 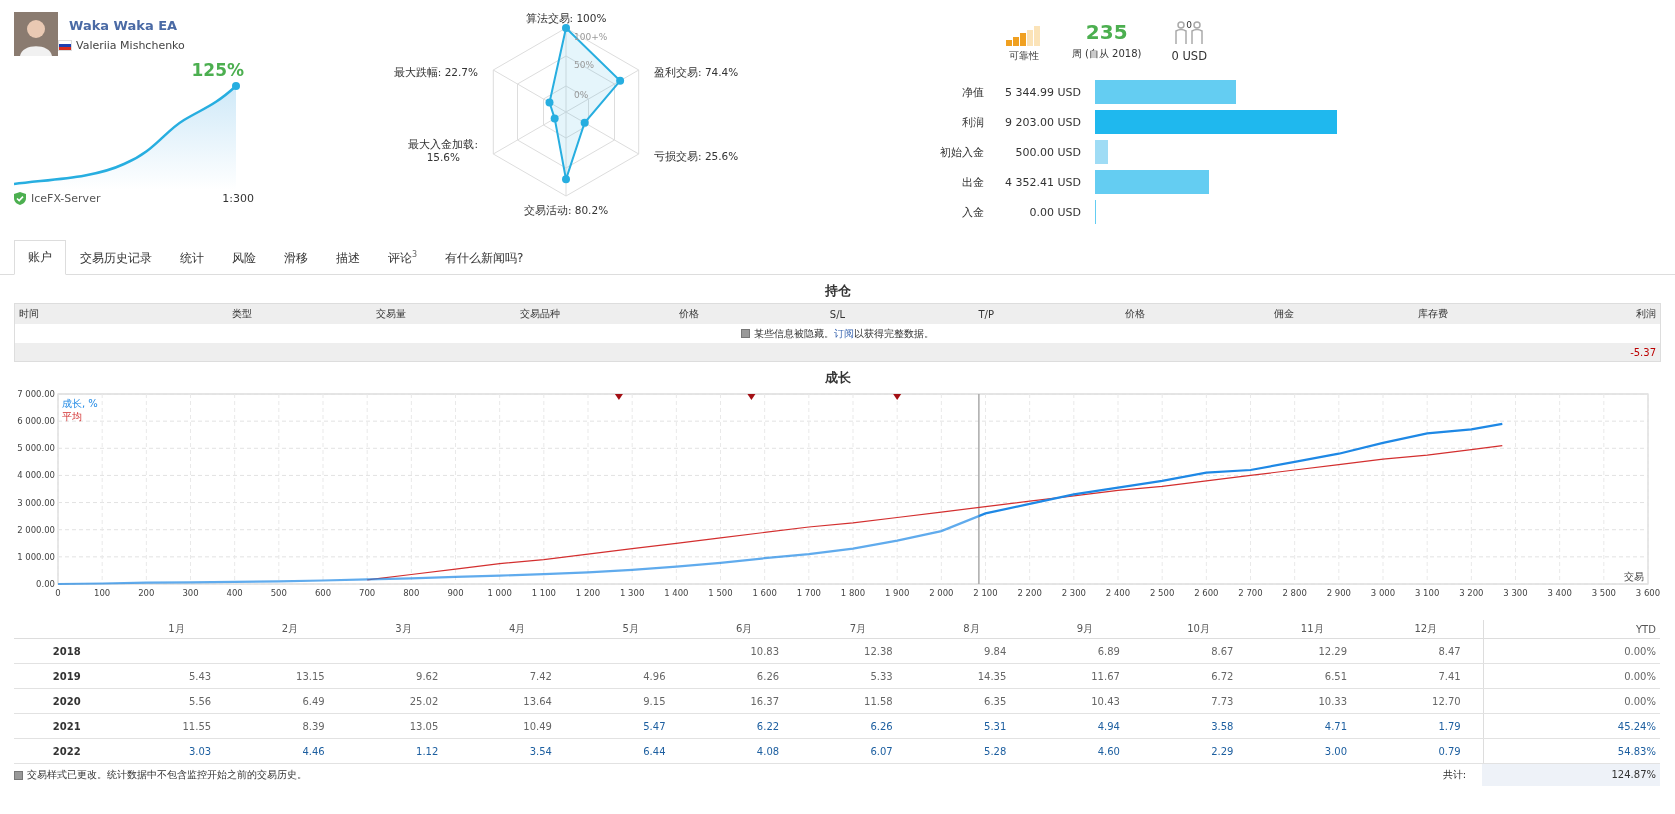 I want to click on y-tick-label: 2 000.00, so click(x=36, y=529).